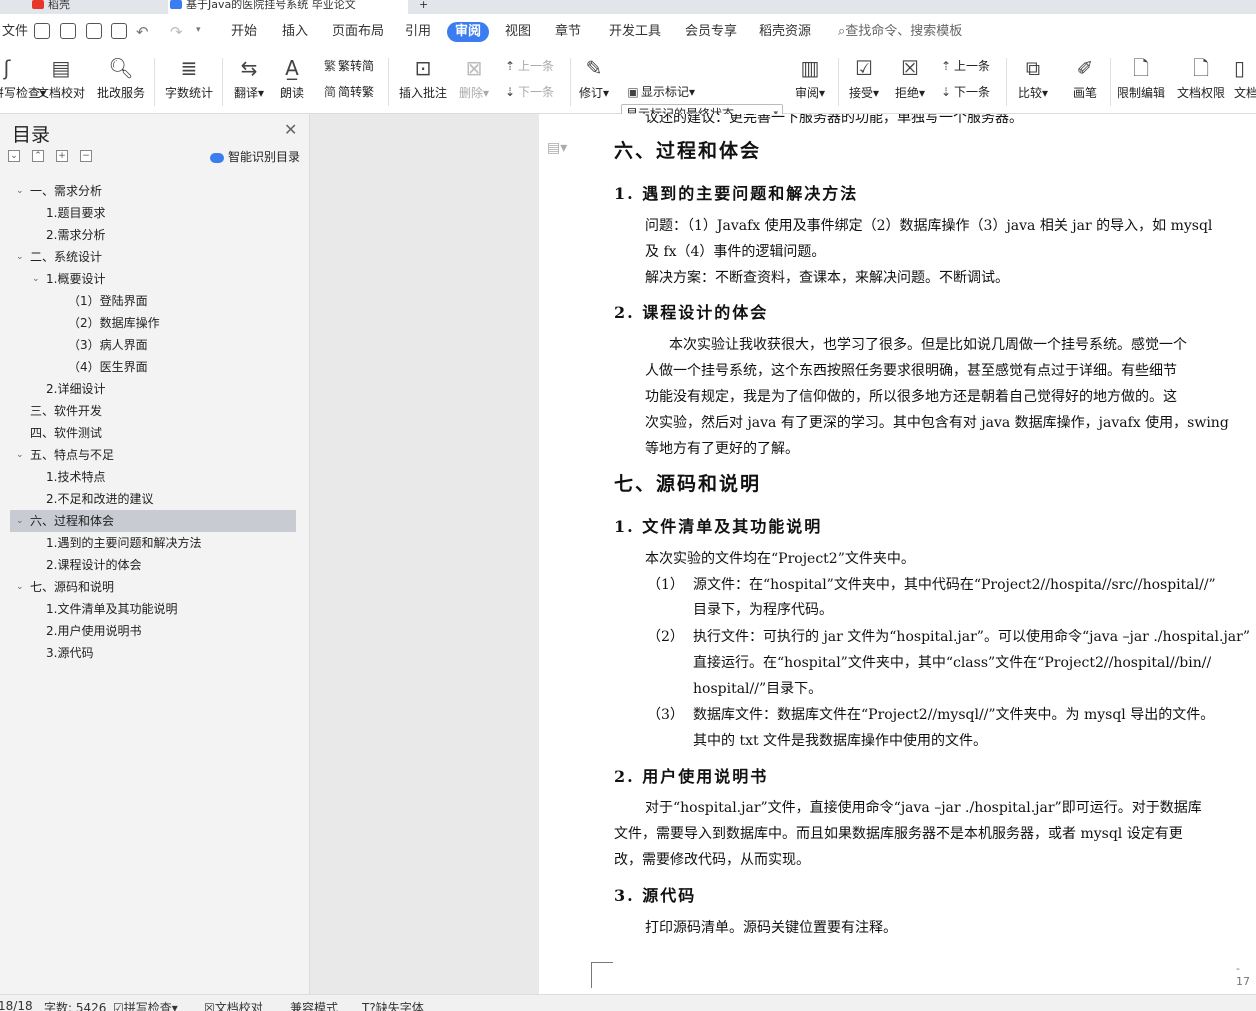  I want to click on toc-item: 1.遇到的主要问题和解决方法, so click(153, 543).